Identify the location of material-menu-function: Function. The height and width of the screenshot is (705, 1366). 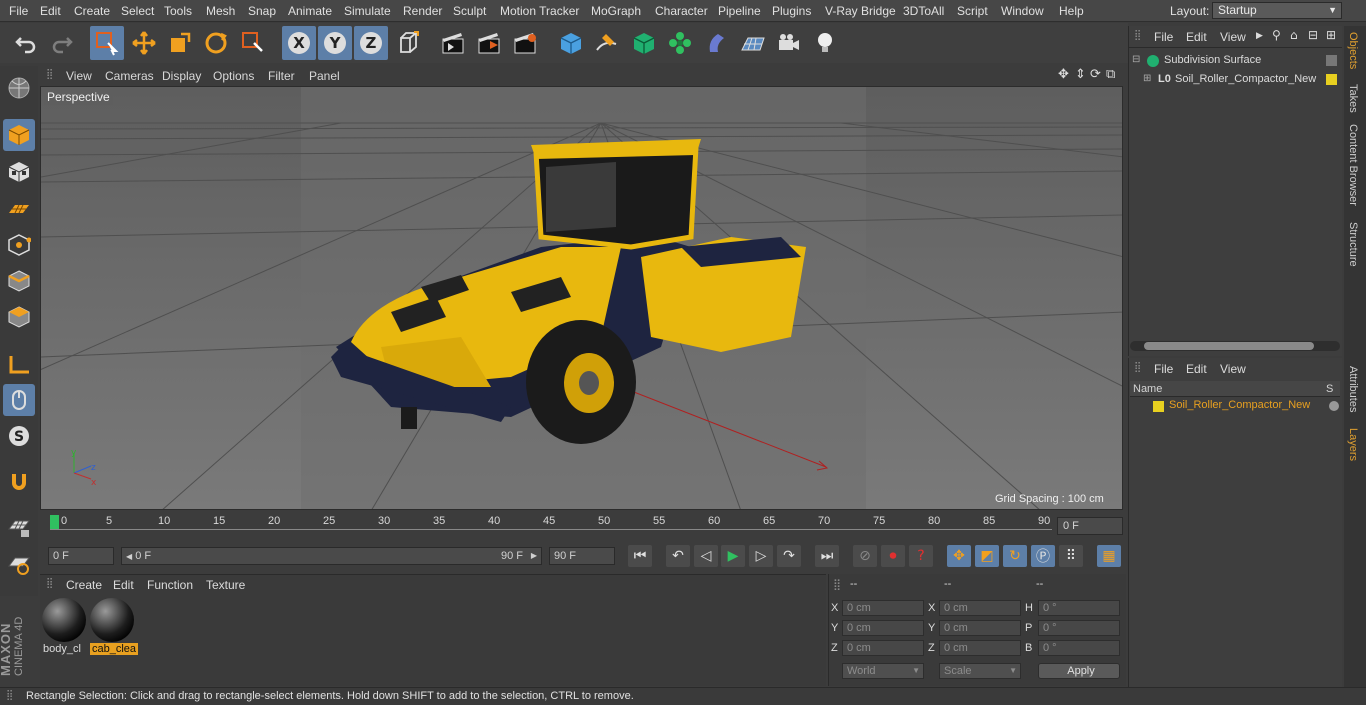
(170, 585).